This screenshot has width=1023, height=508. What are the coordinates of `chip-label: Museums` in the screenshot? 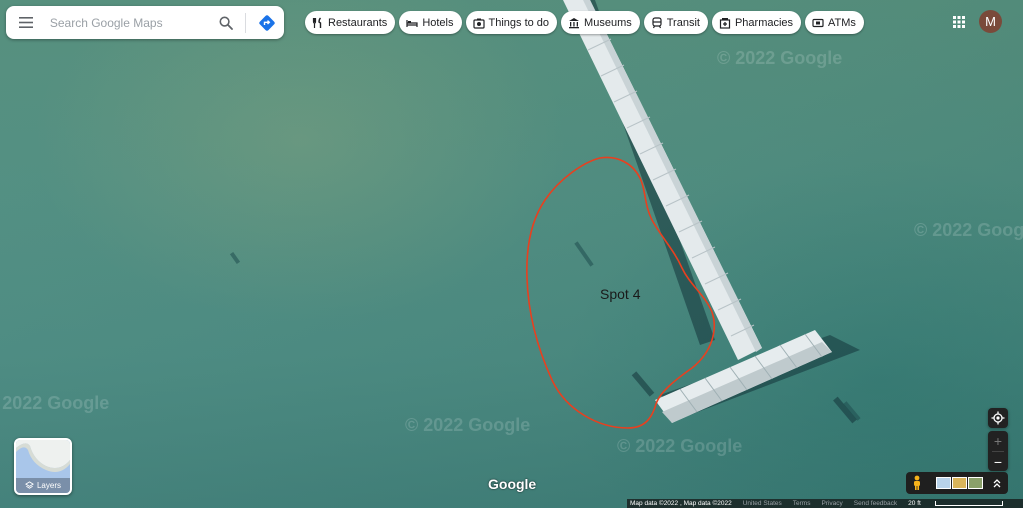 It's located at (608, 22).